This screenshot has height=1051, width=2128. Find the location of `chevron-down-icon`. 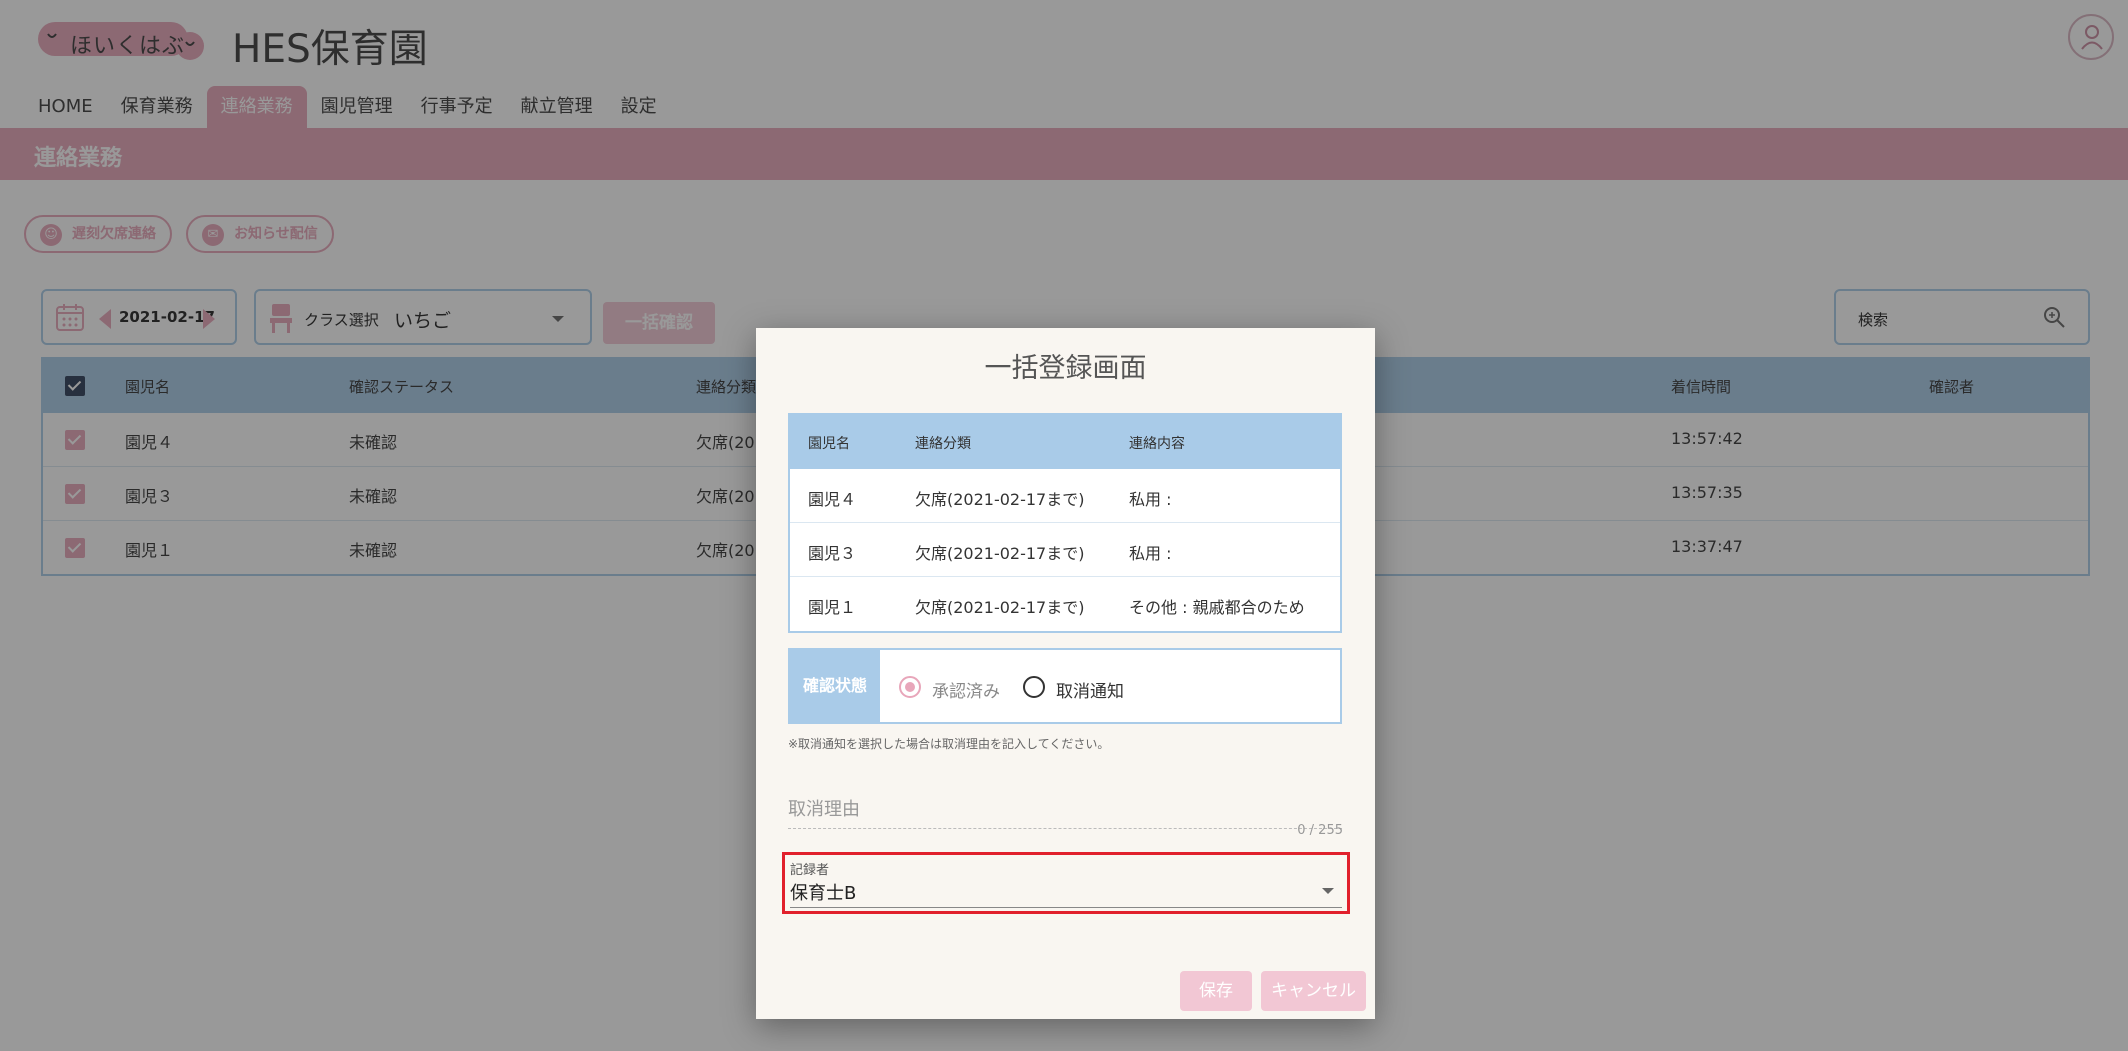

chevron-down-icon is located at coordinates (1328, 891).